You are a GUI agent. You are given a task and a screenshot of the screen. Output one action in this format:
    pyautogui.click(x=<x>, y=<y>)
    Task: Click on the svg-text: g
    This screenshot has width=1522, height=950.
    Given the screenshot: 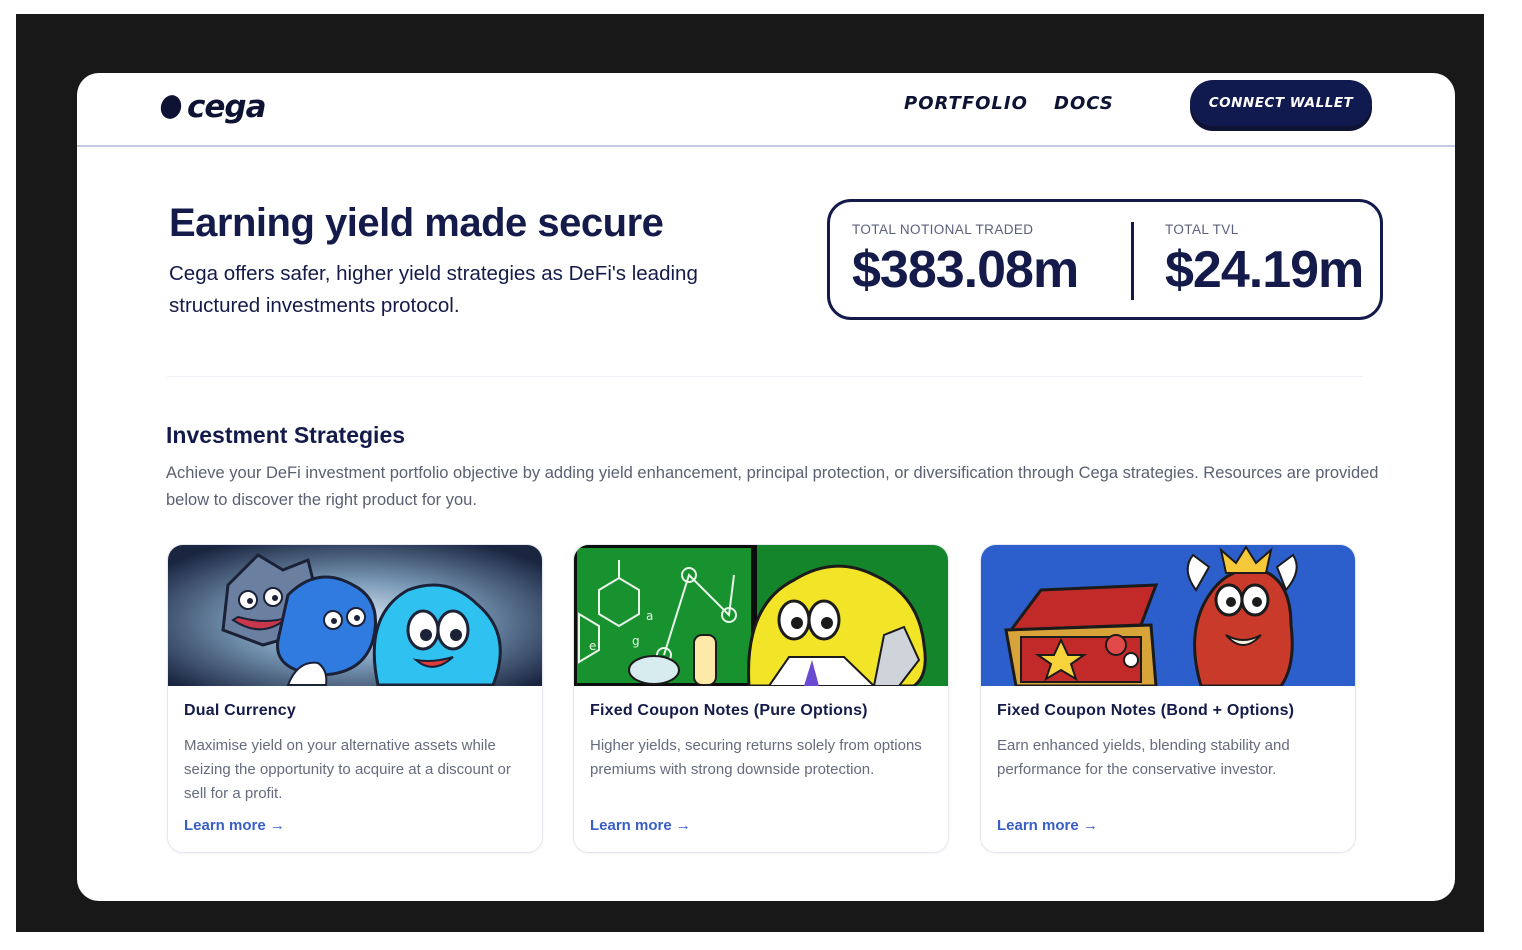 What is the action you would take?
    pyautogui.click(x=636, y=641)
    